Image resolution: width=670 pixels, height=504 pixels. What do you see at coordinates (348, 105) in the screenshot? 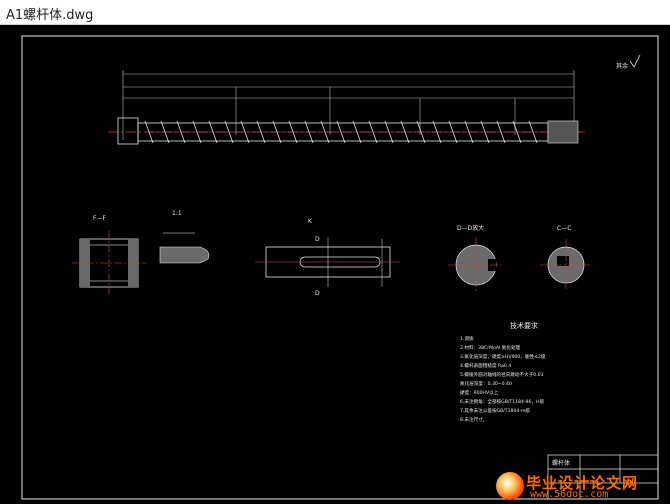
I see `dimension-lines` at bounding box center [348, 105].